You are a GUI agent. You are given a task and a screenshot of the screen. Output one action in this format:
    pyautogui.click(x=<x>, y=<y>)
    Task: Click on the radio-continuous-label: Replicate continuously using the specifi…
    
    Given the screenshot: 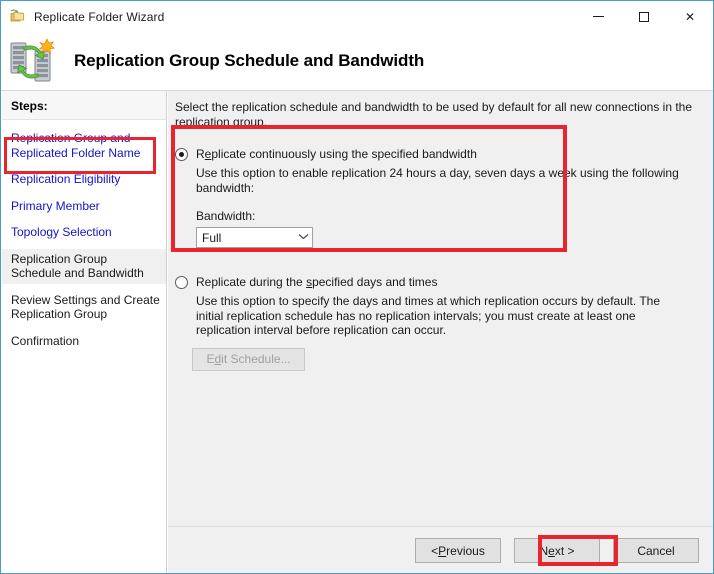 What is the action you would take?
    pyautogui.click(x=336, y=154)
    